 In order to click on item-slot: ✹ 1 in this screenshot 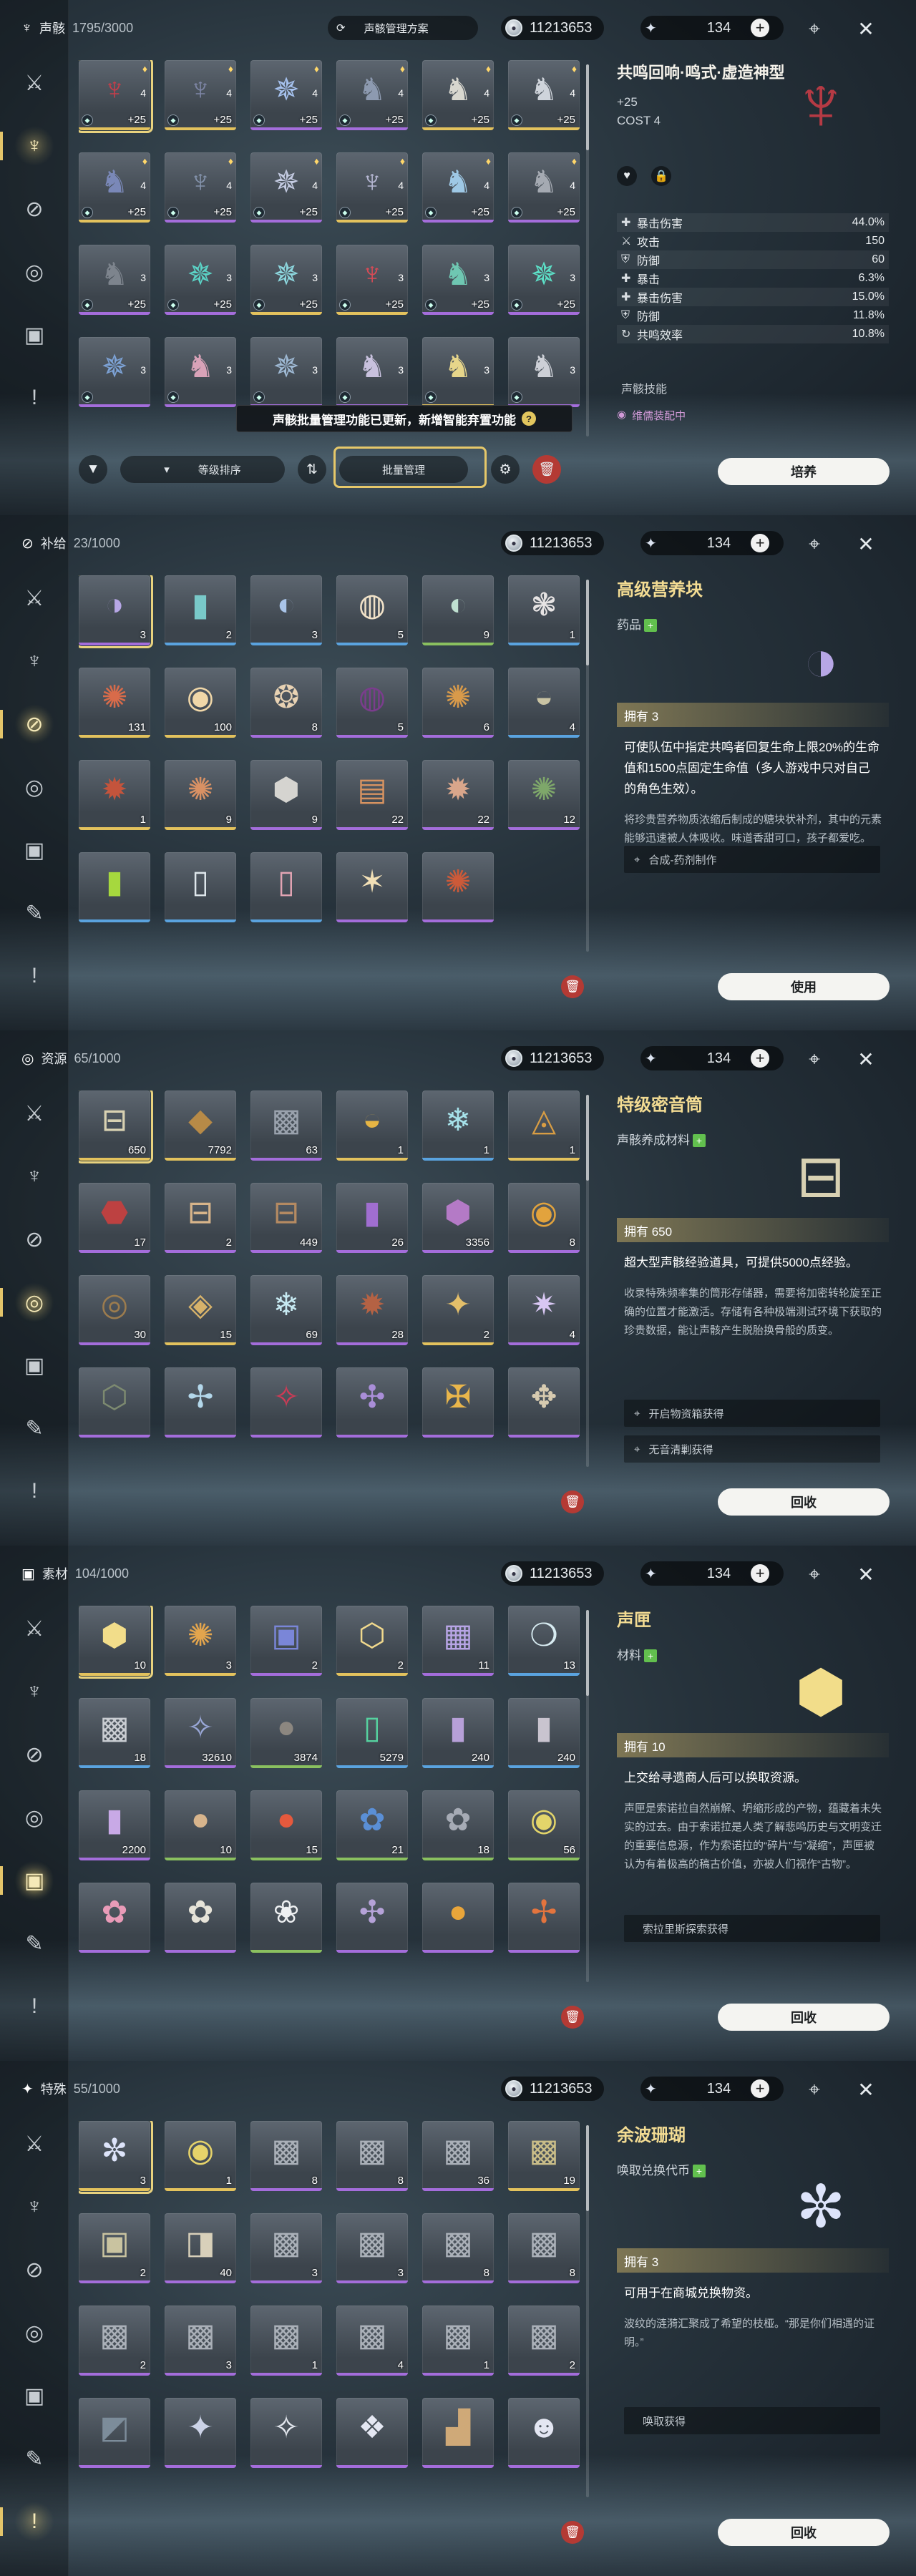, I will do `click(114, 795)`.